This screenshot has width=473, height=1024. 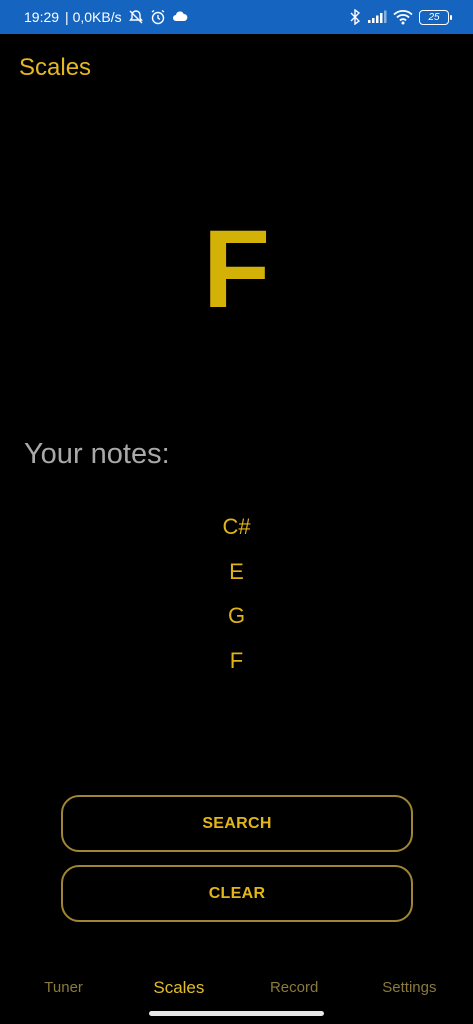 I want to click on page-title: Scales, so click(x=55, y=67).